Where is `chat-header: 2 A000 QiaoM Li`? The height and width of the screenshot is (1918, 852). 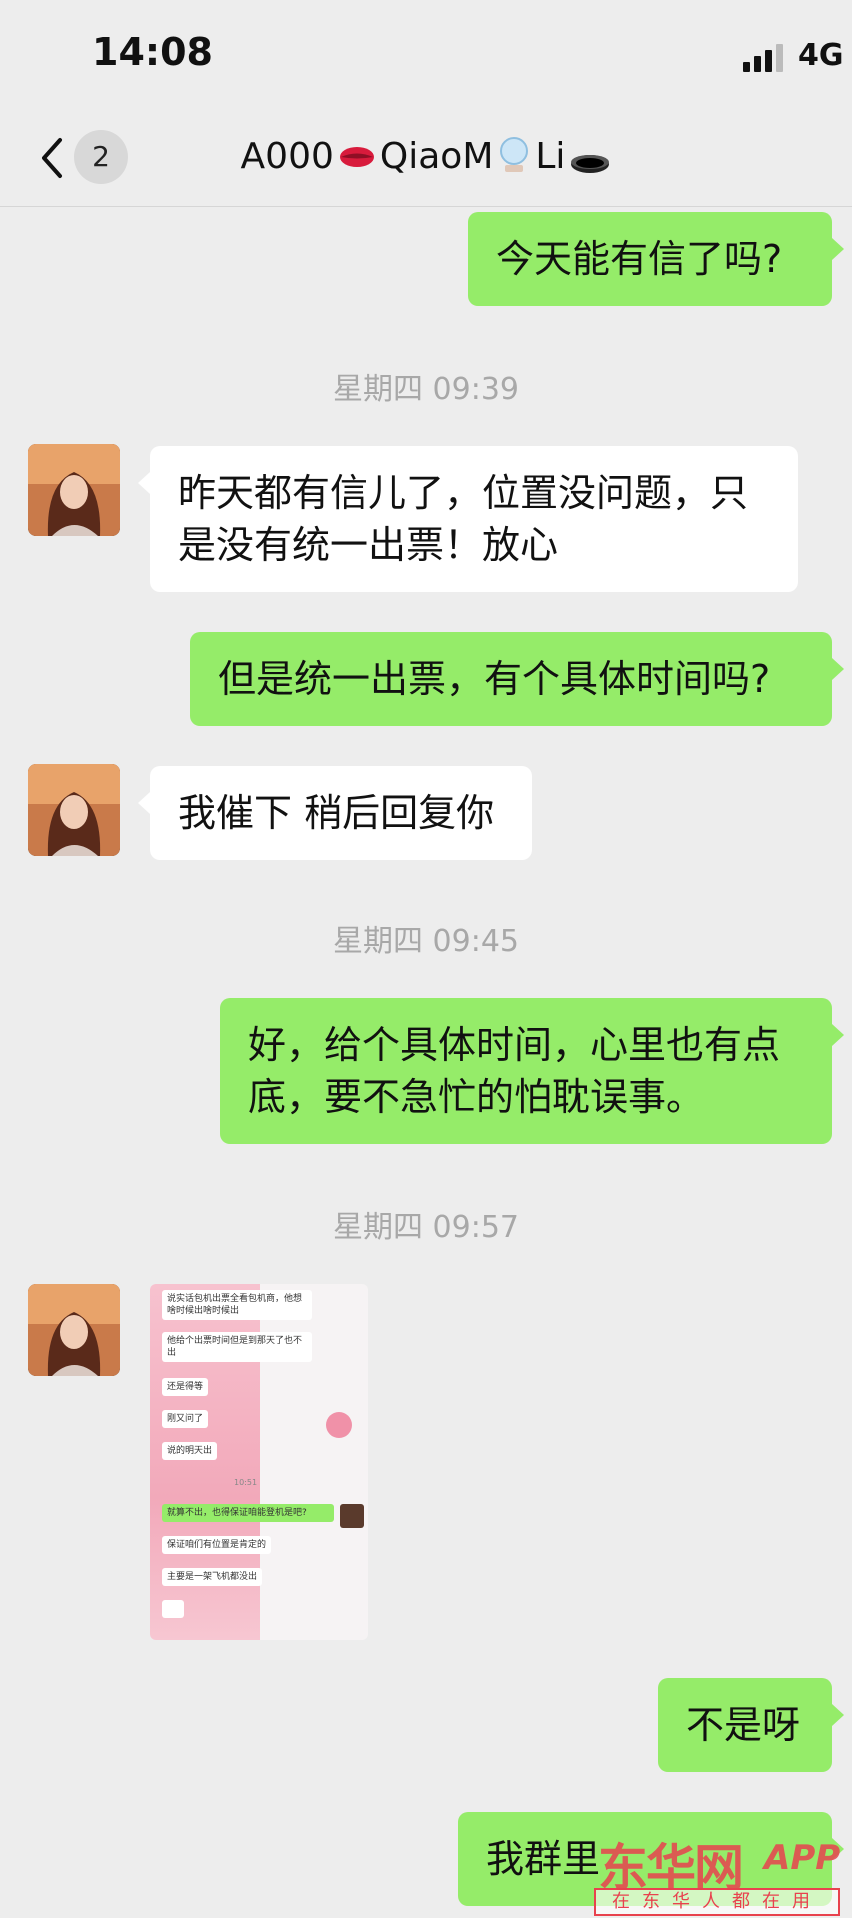 chat-header: 2 A000 QiaoM Li is located at coordinates (426, 158).